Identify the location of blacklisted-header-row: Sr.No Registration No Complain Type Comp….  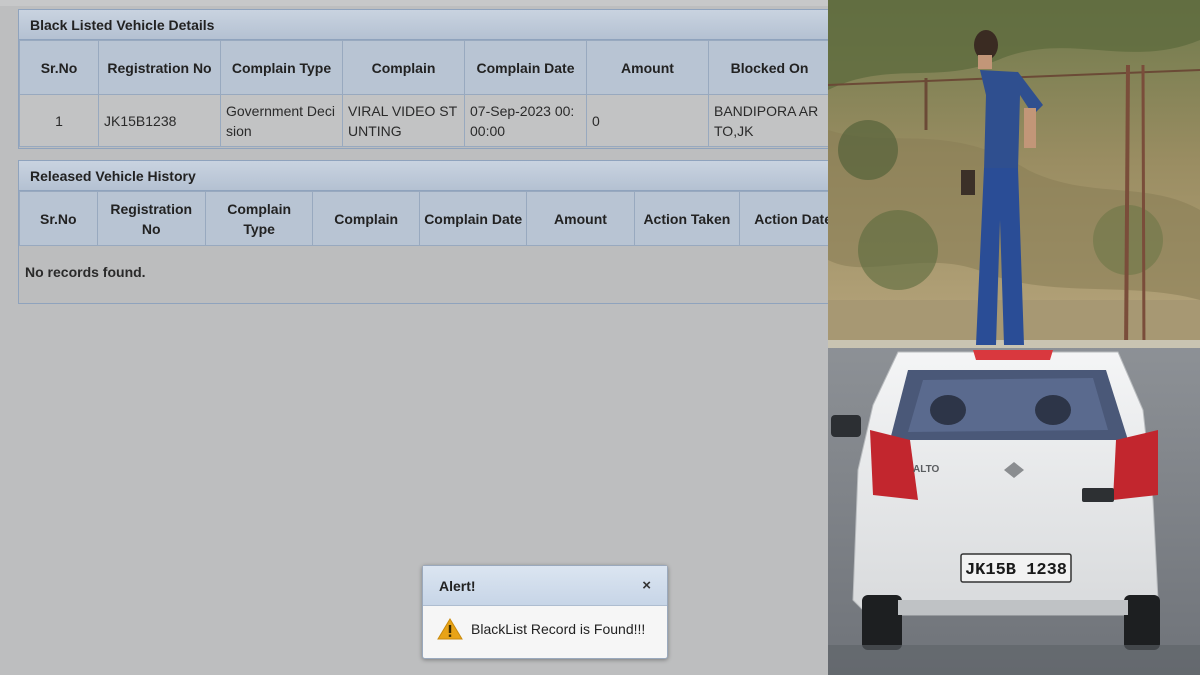
(423, 67).